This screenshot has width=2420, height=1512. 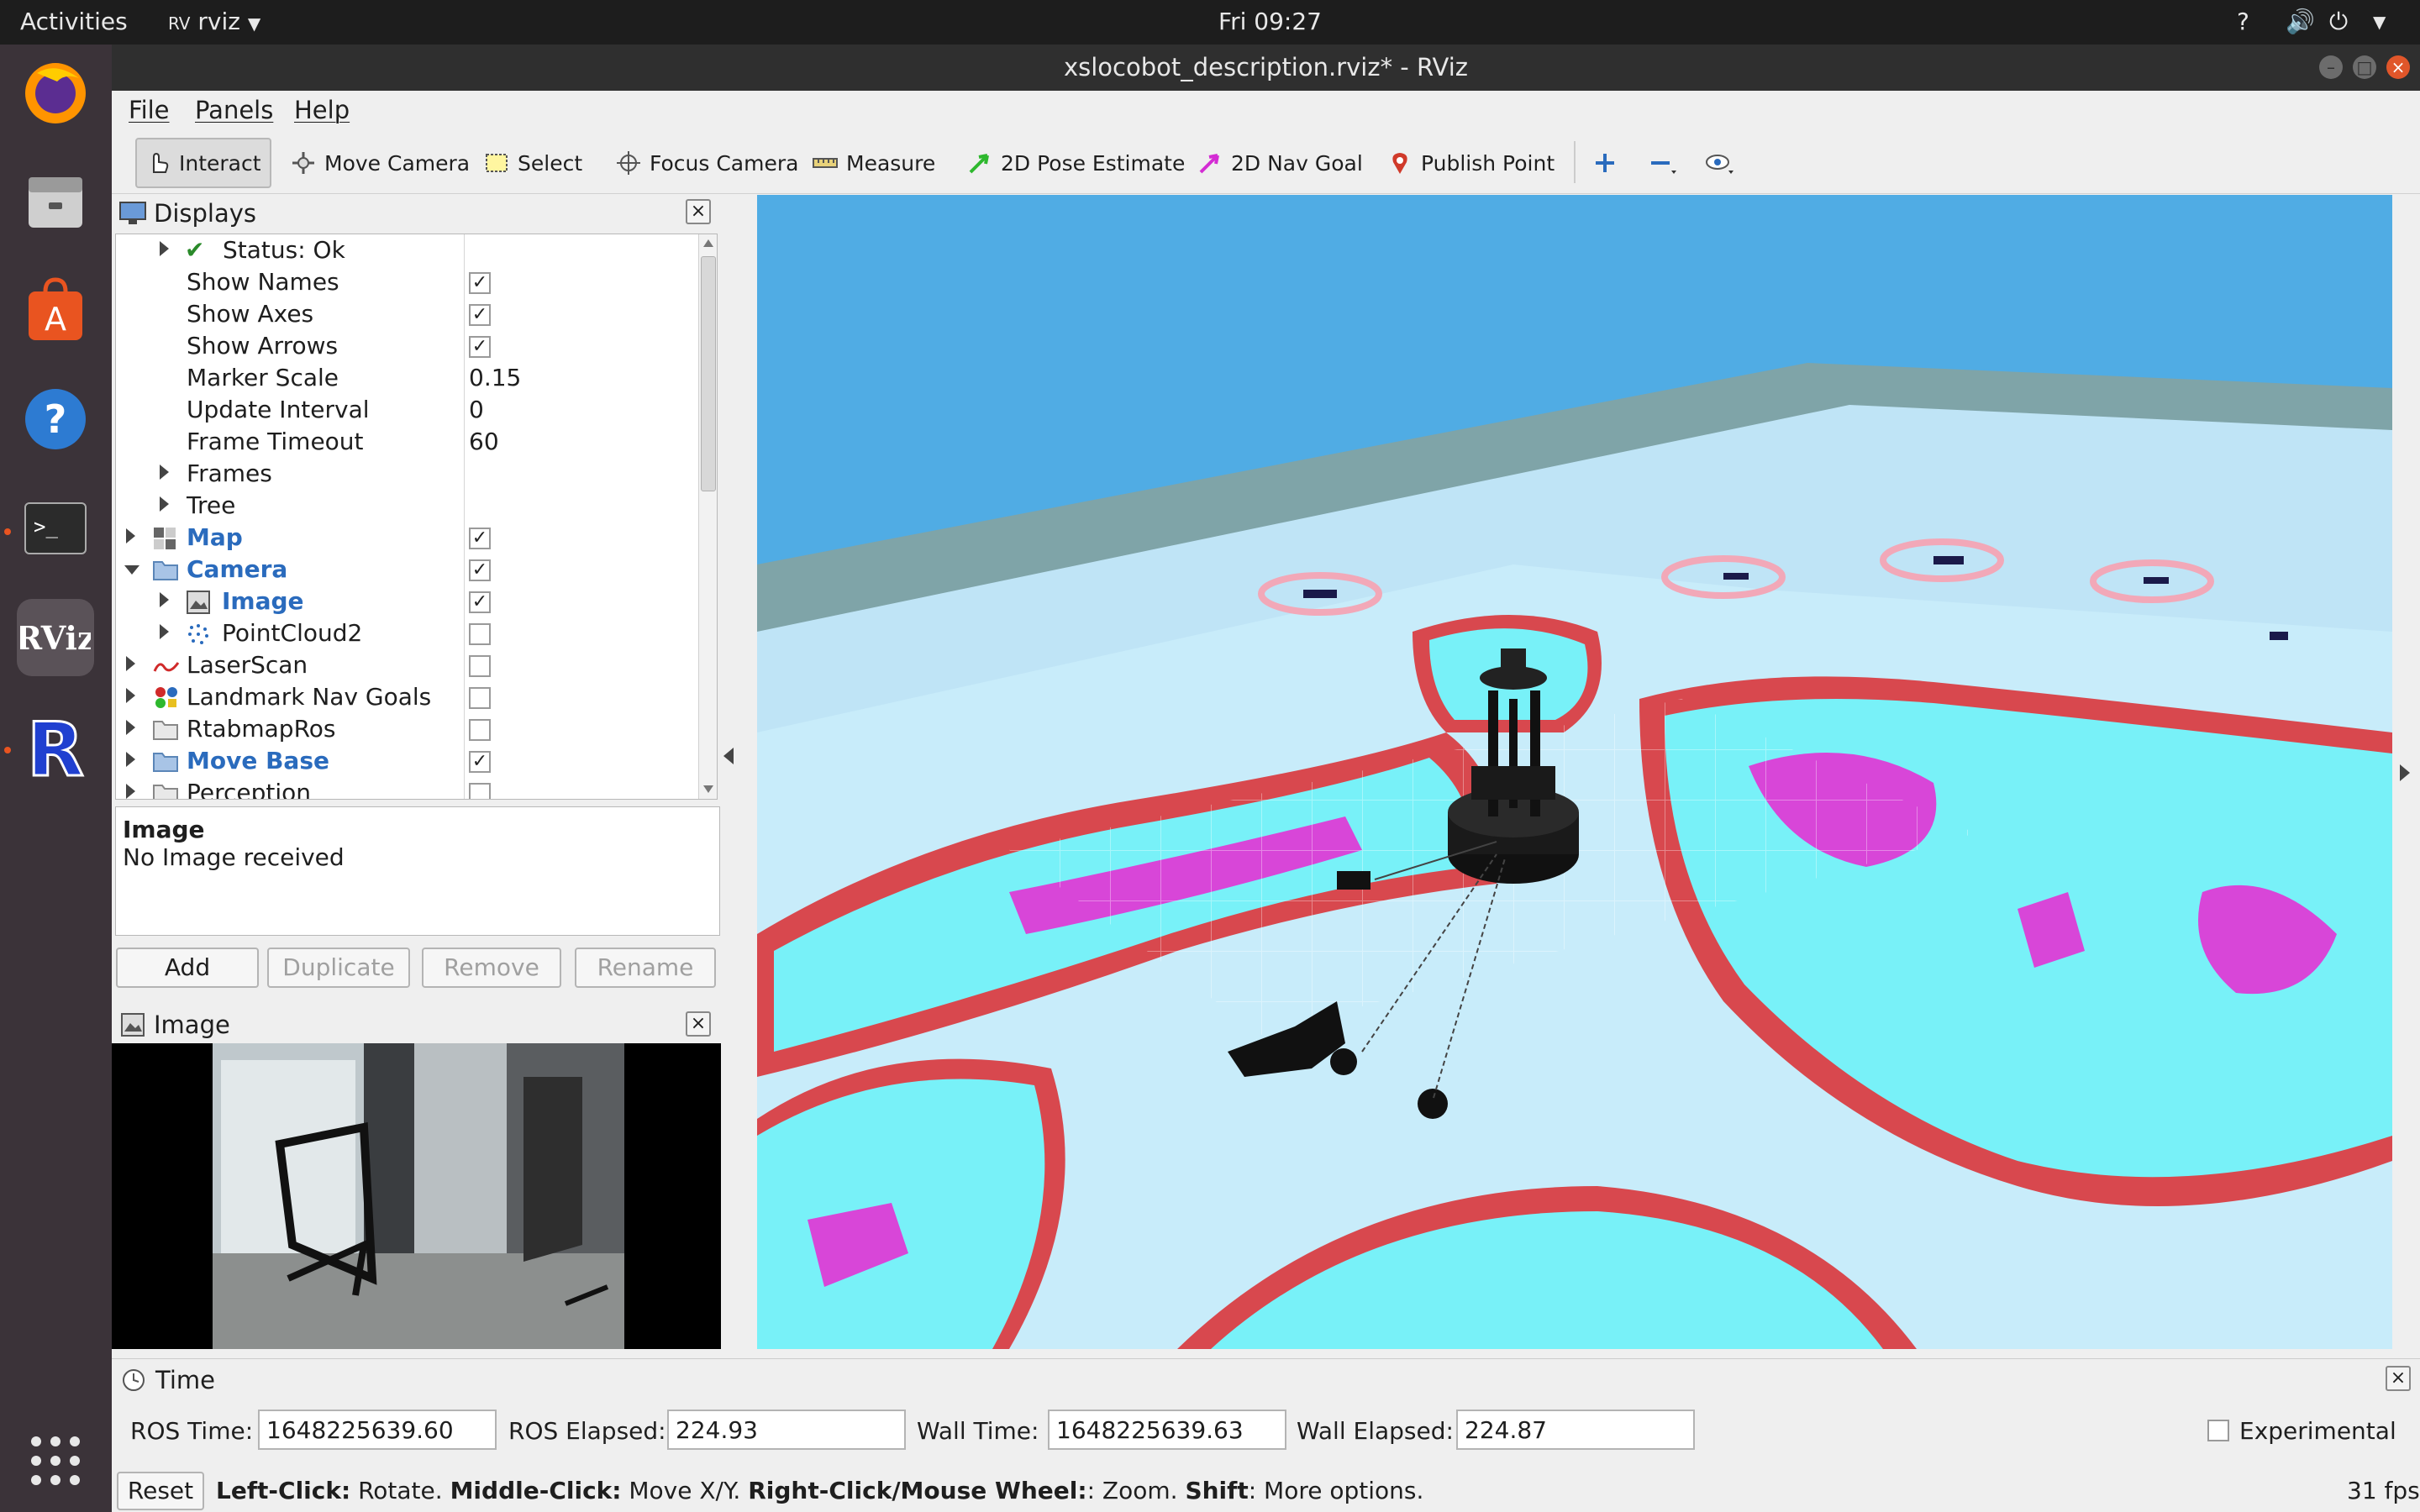 I want to click on show-axes-checkbox: ✓, so click(x=480, y=315).